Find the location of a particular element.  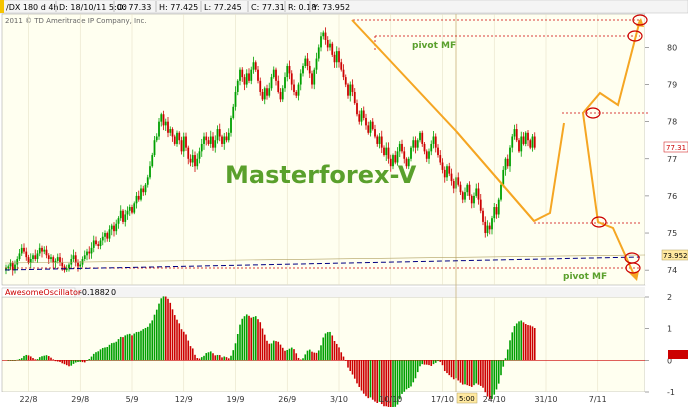

header-y-value: Y: 73.952 is located at coordinates (331, 7).